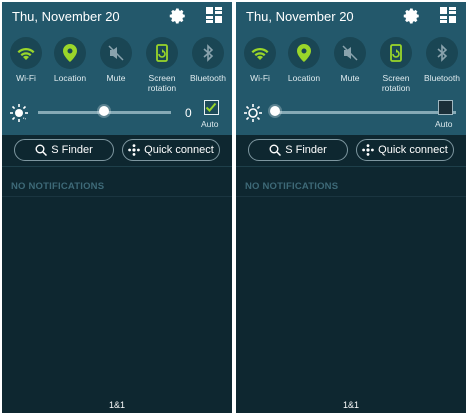 This screenshot has height=417, width=468. I want to click on svg-text: A, so click(23, 119).